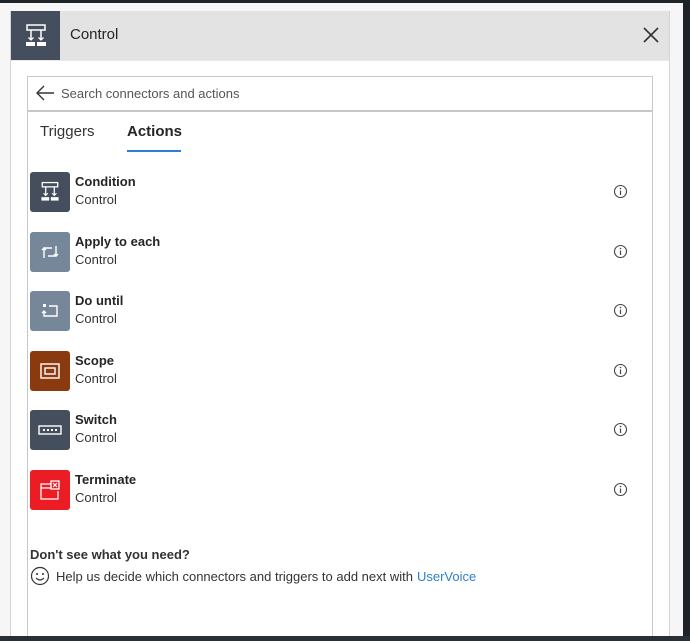 Image resolution: width=690 pixels, height=641 pixels. What do you see at coordinates (50, 430) in the screenshot?
I see `switch-icon` at bounding box center [50, 430].